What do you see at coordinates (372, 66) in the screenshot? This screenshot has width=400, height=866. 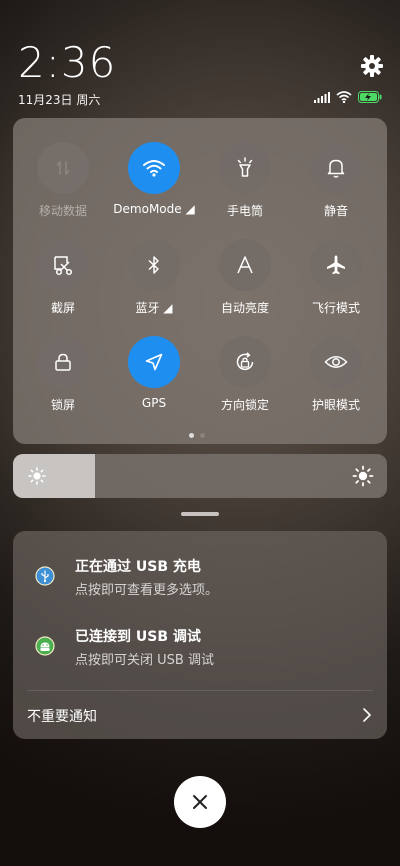 I see `settings-gear-icon` at bounding box center [372, 66].